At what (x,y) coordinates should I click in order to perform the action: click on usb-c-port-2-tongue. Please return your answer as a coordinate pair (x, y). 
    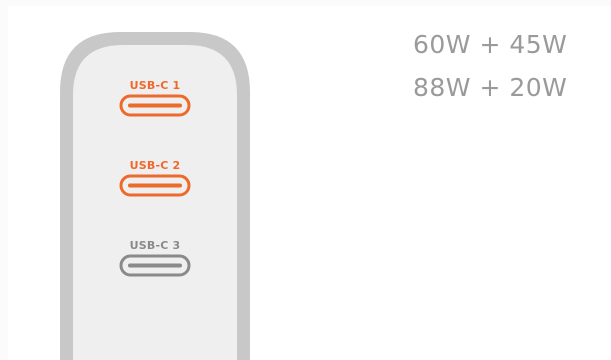
    Looking at the image, I should click on (155, 185).